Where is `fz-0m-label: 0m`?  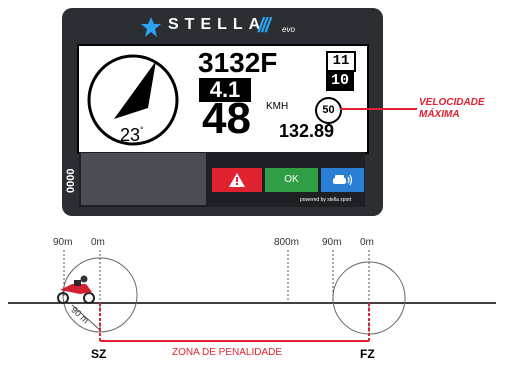
fz-0m-label: 0m is located at coordinates (367, 242).